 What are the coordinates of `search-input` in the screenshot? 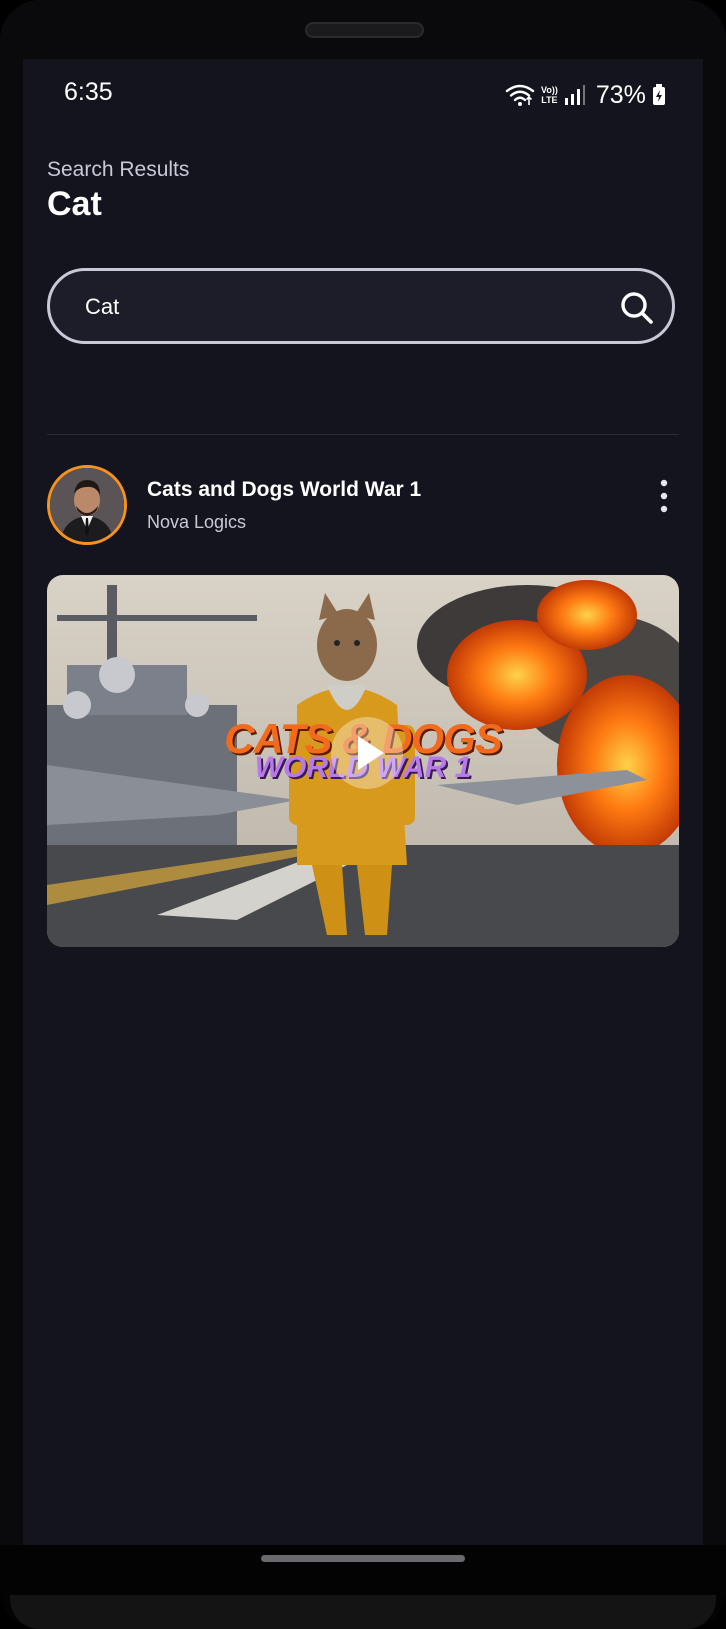 It's located at (335, 307).